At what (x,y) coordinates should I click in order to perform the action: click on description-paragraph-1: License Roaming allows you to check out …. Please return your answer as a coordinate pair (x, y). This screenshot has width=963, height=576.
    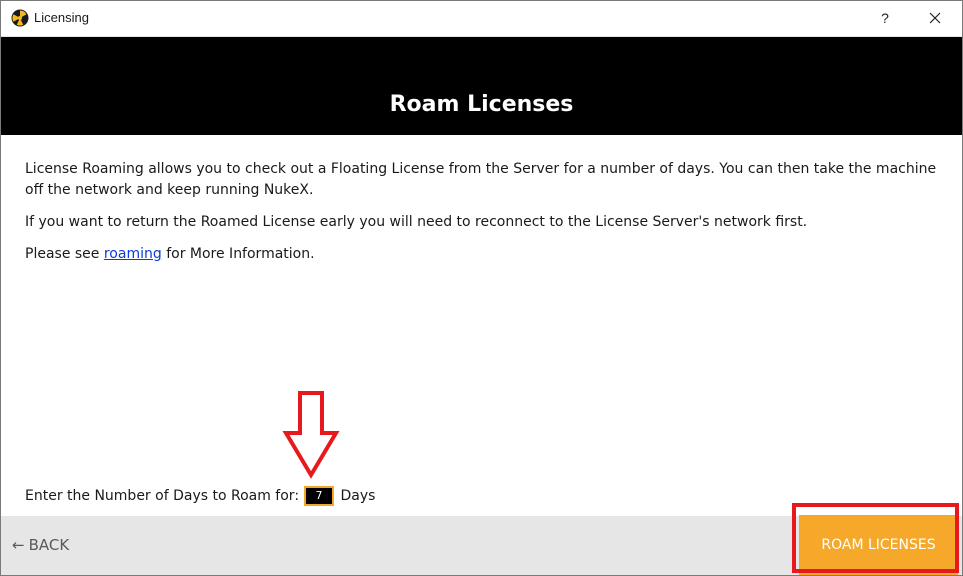
    Looking at the image, I should click on (481, 179).